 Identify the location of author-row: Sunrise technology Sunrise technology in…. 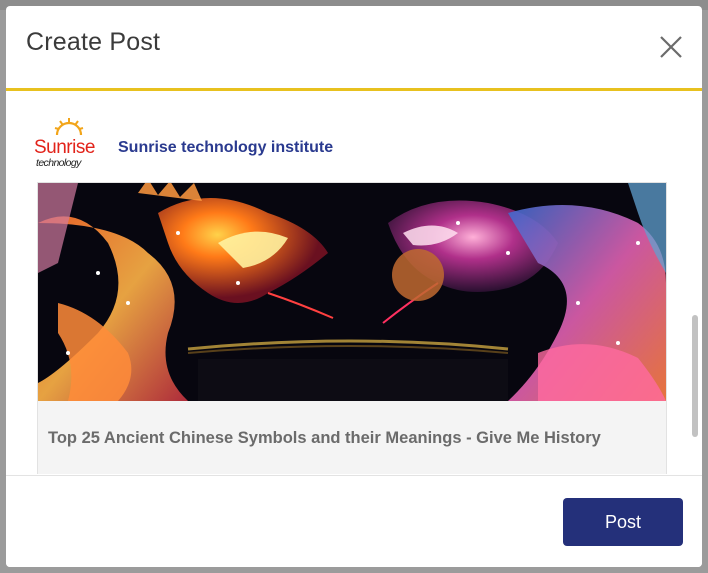
(334, 143).